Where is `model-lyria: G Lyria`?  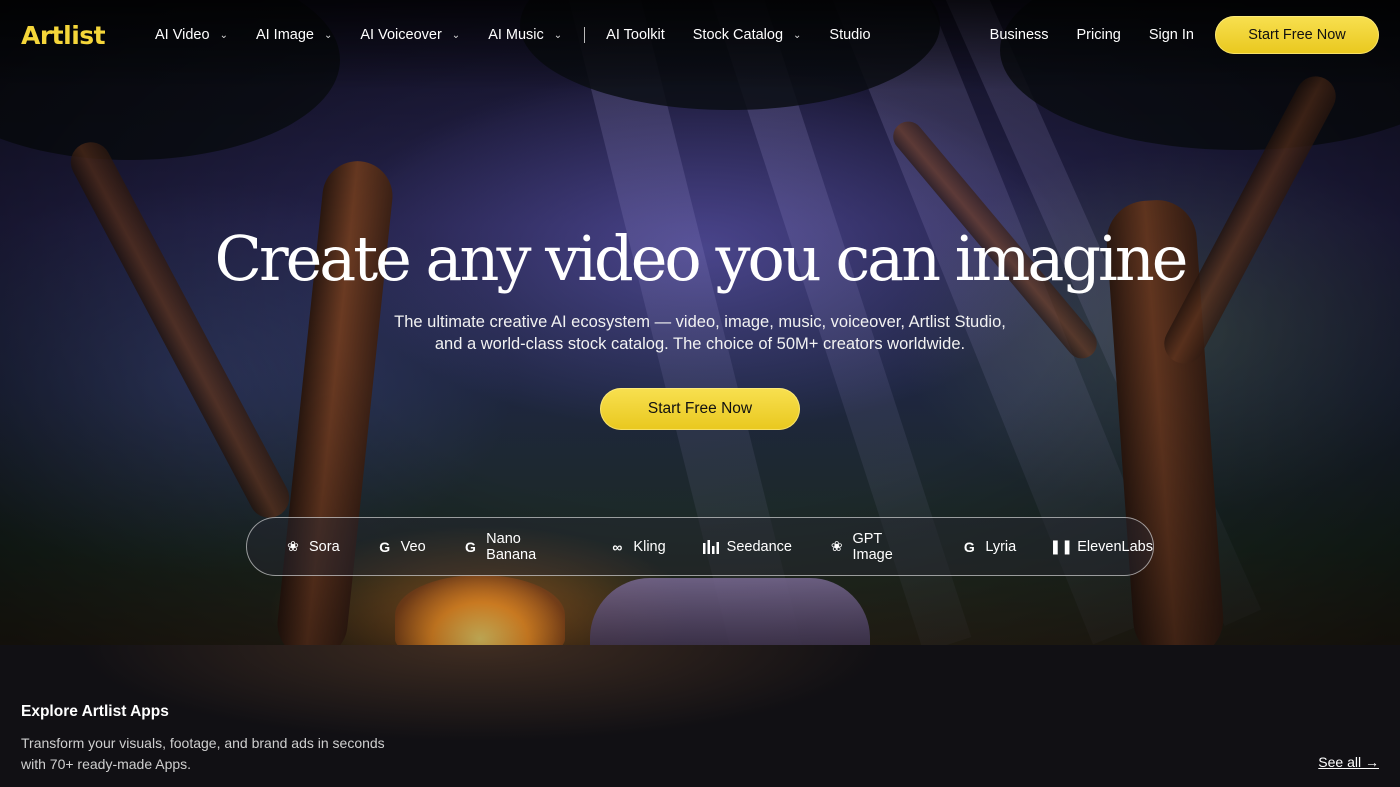
model-lyria: G Lyria is located at coordinates (988, 547).